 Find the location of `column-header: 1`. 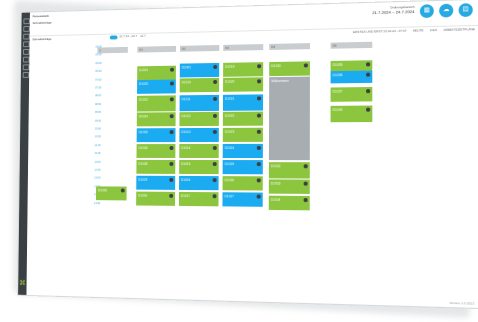

column-header: 1 is located at coordinates (112, 50).